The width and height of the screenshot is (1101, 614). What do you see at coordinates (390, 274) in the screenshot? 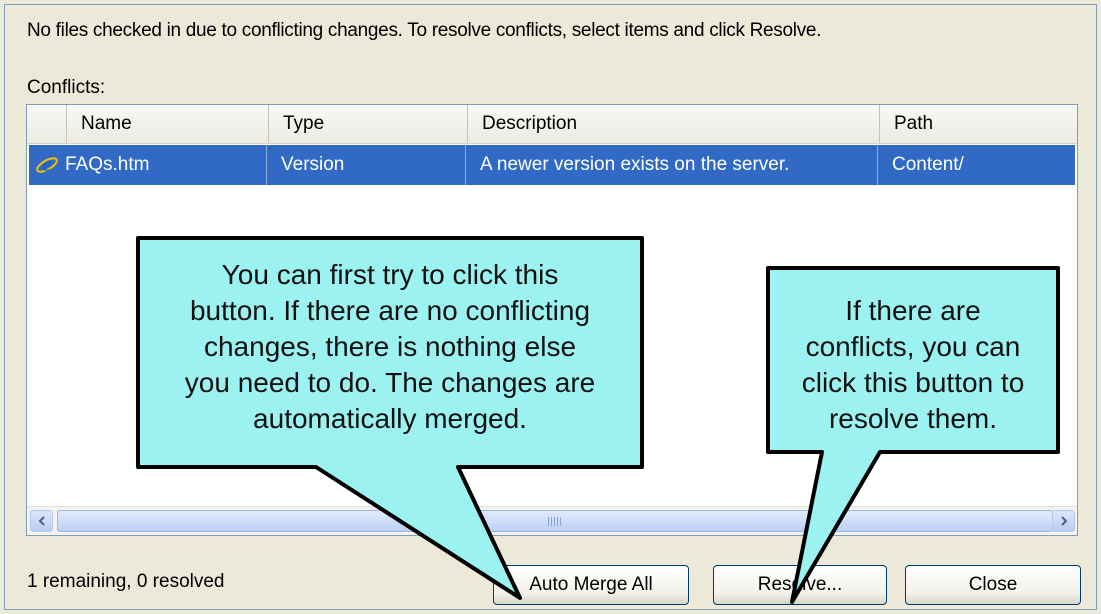
I see `callout-left-line: You can first try to click this` at bounding box center [390, 274].